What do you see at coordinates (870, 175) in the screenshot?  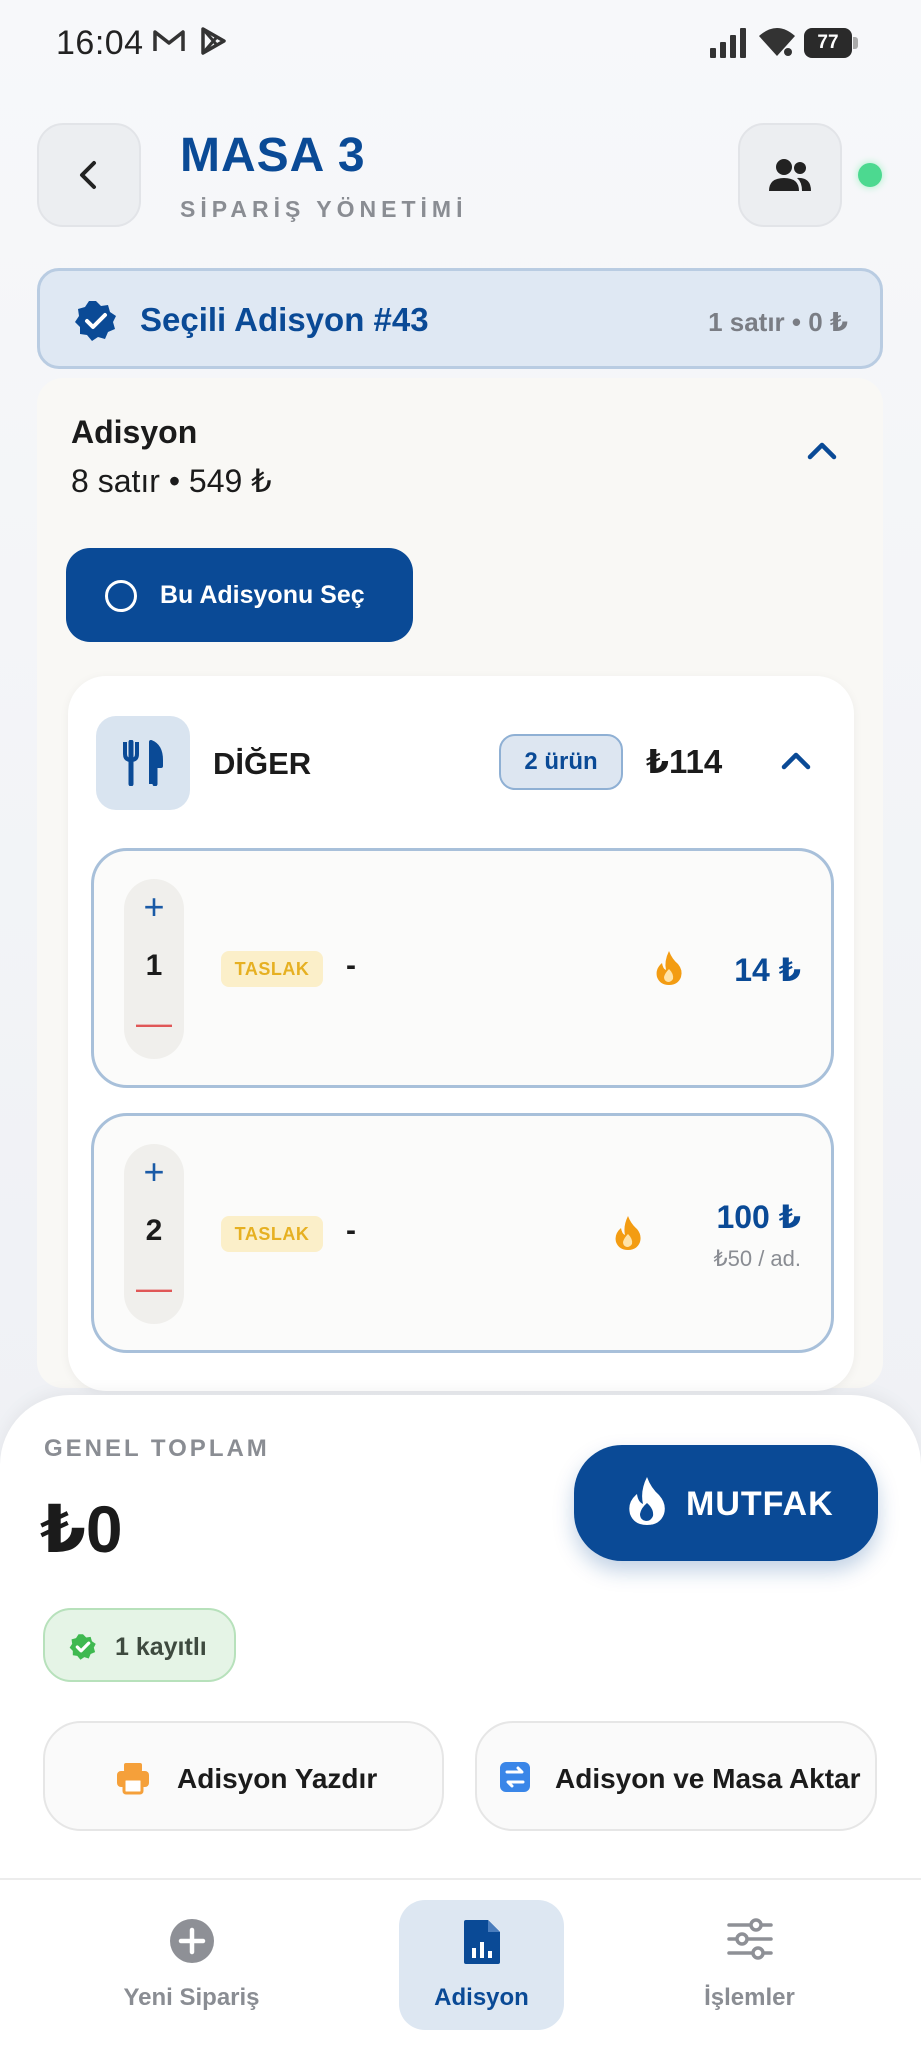 I see `online-status-dot` at bounding box center [870, 175].